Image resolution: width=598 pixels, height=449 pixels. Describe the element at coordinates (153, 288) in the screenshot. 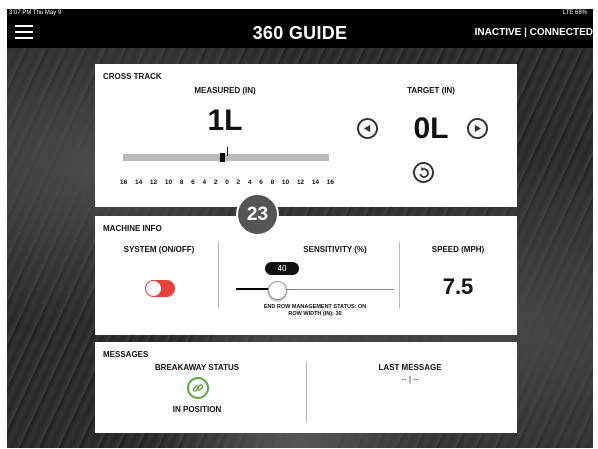

I see `toggle-knob` at that location.